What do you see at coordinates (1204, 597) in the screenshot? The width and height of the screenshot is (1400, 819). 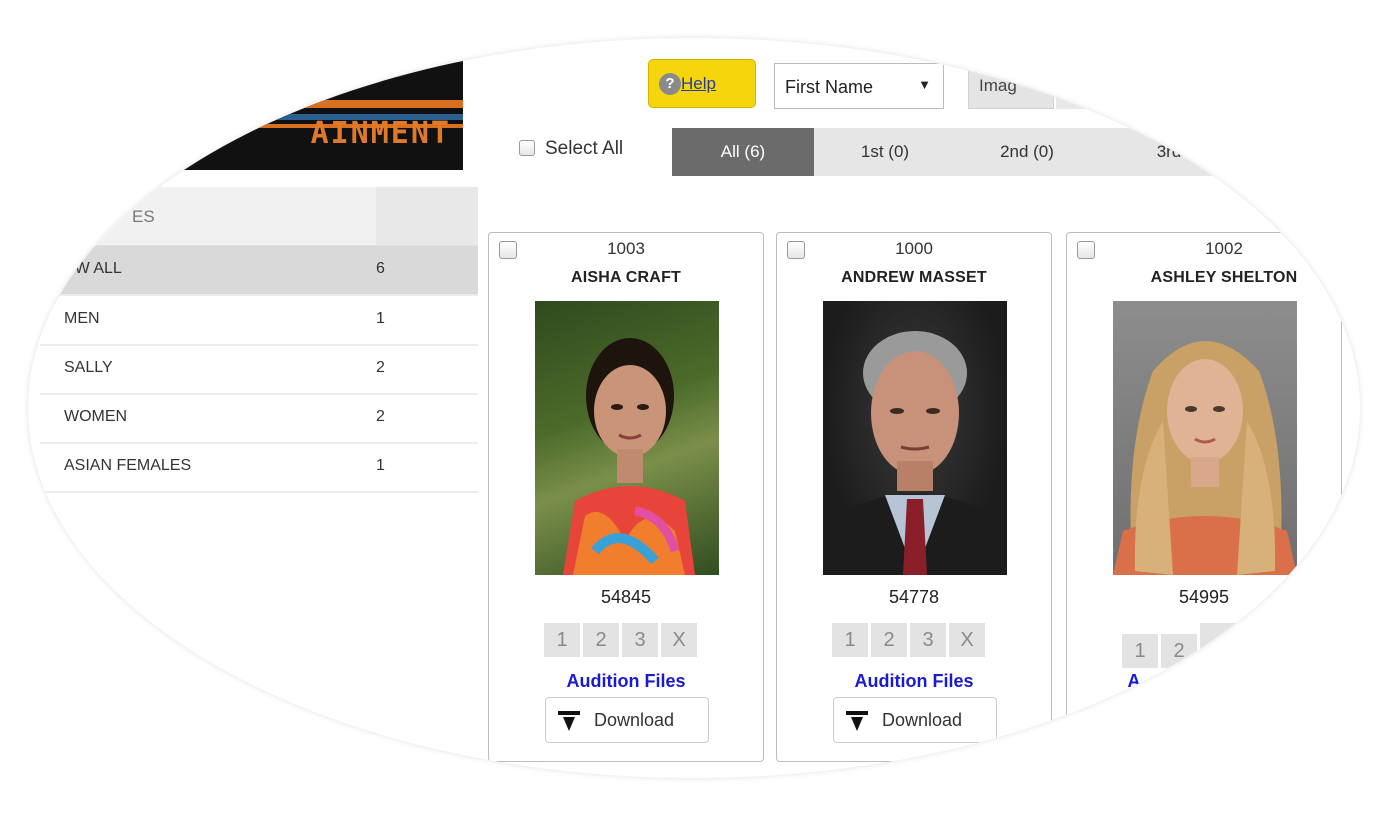 I see `talent-number: 54995` at bounding box center [1204, 597].